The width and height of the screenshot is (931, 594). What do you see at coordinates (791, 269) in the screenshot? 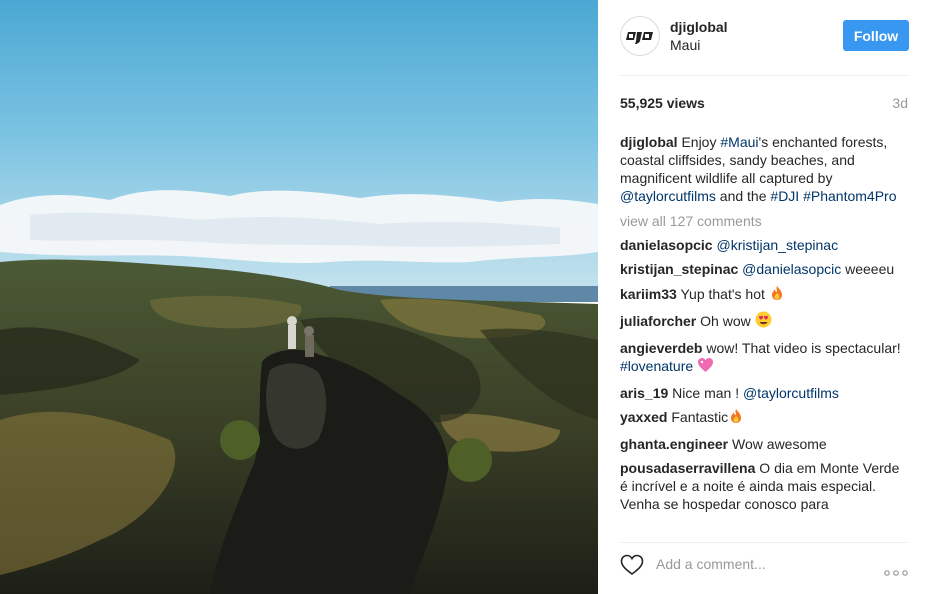
I see `comment-mention: @danielasopcic` at bounding box center [791, 269].